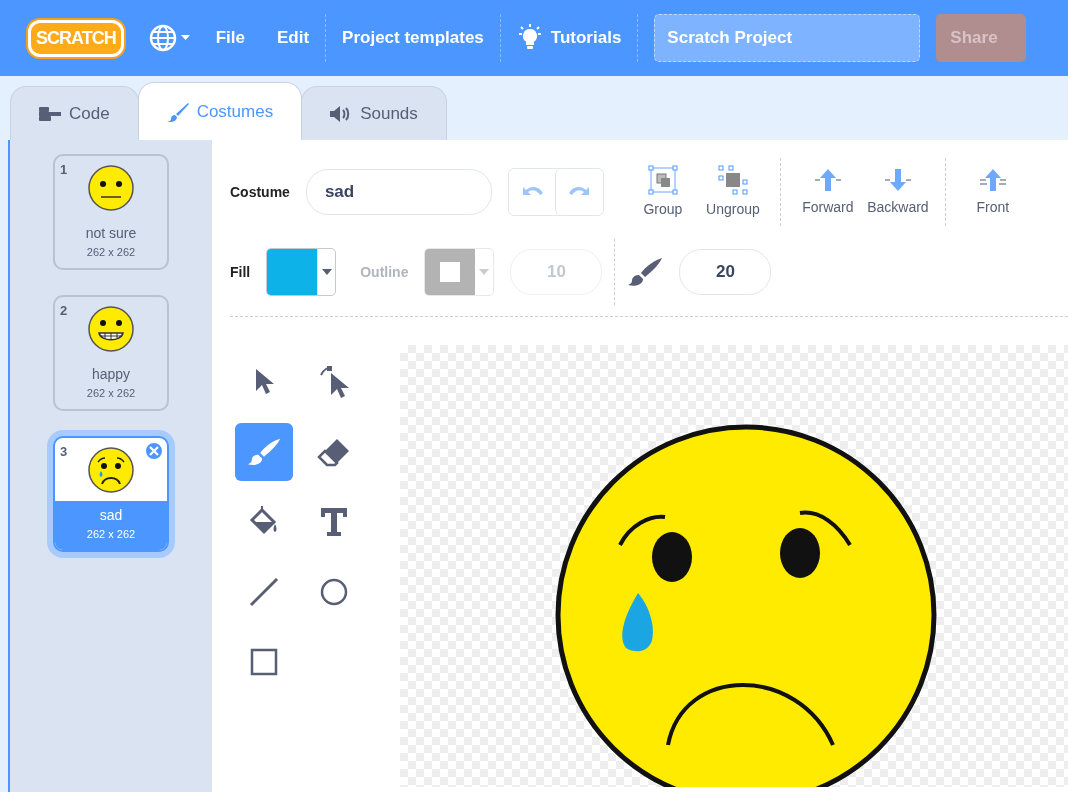 The image size is (1068, 792). I want to click on toolbar-button: Ungroup, so click(732, 192).